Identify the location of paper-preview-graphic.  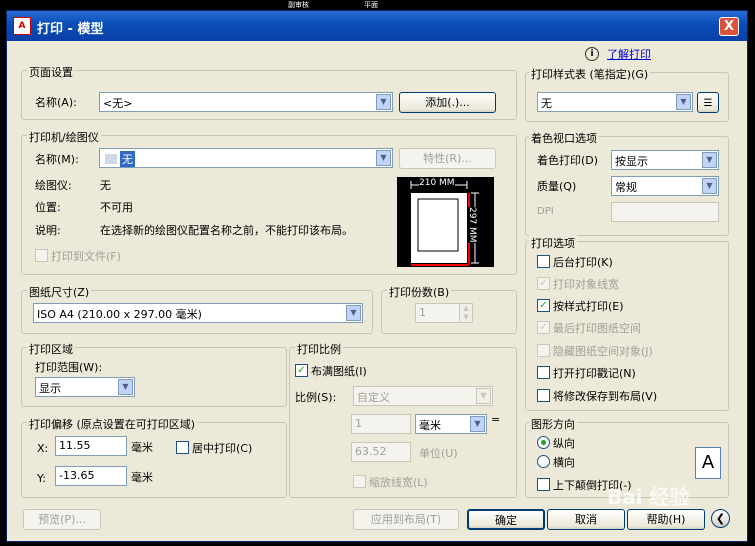
(444, 223).